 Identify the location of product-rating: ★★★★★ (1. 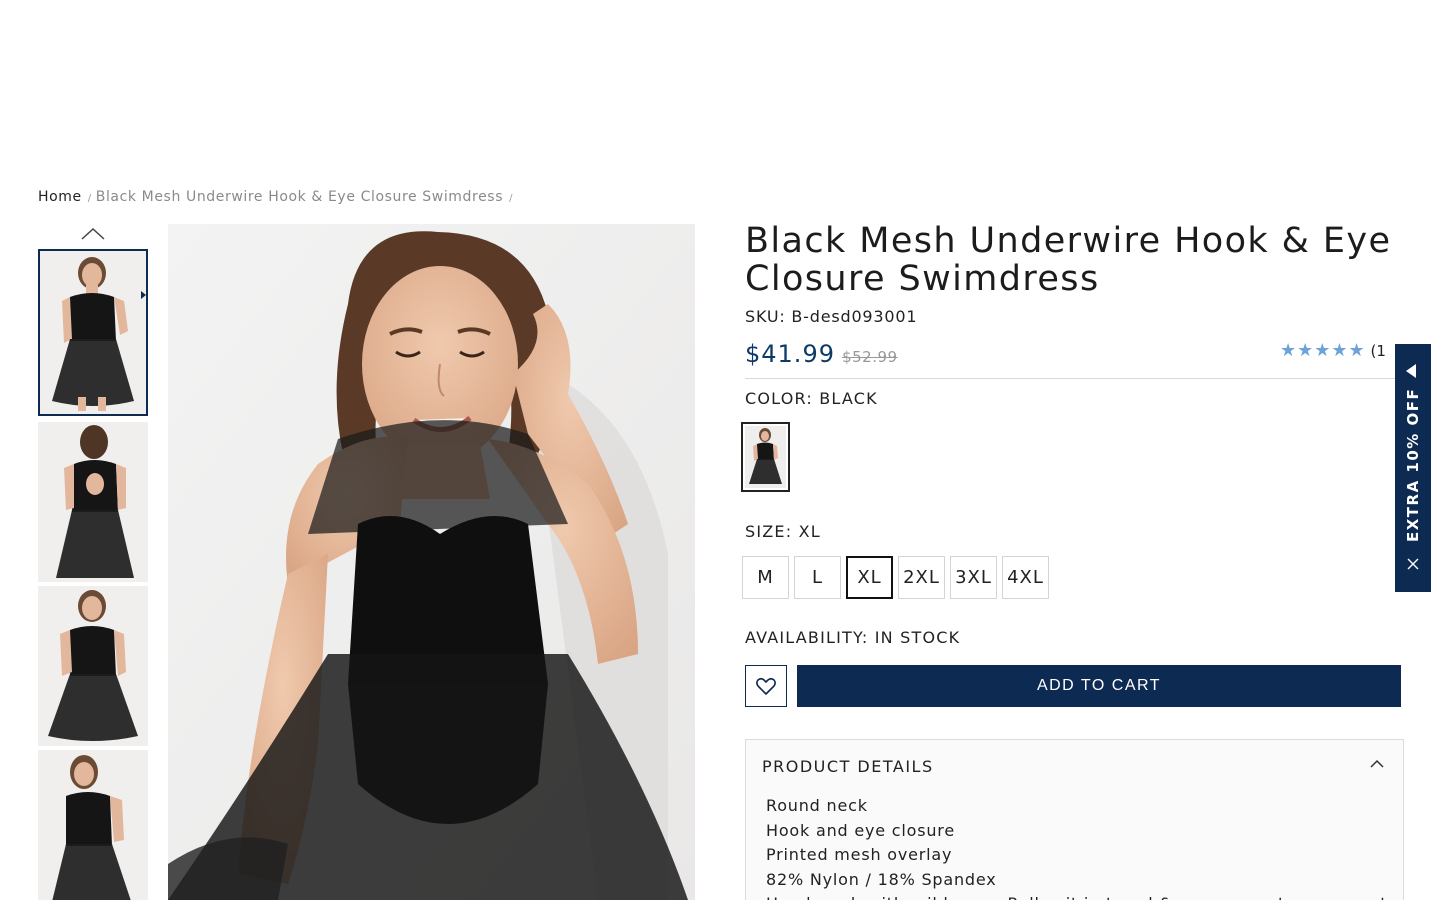
(1337, 350).